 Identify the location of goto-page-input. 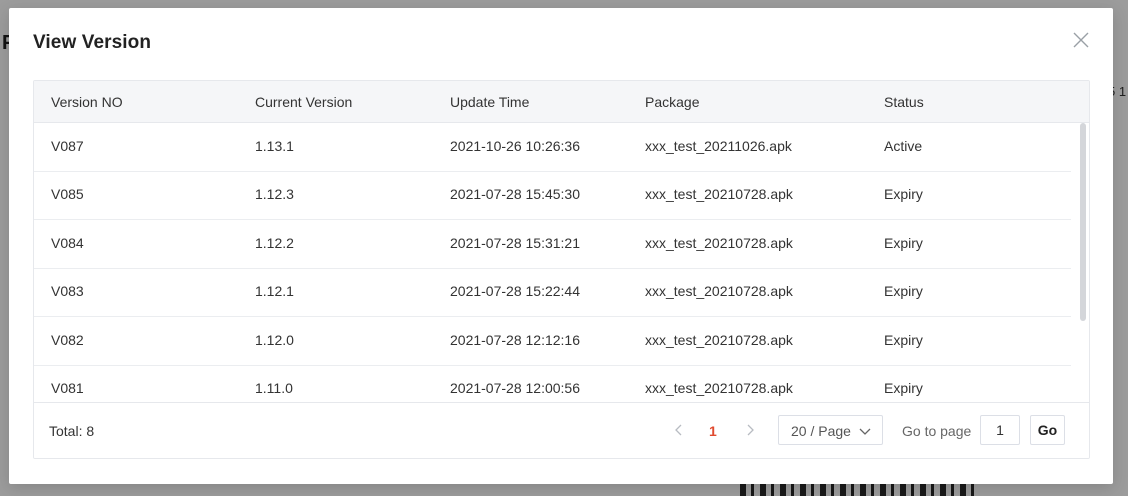
(1000, 430).